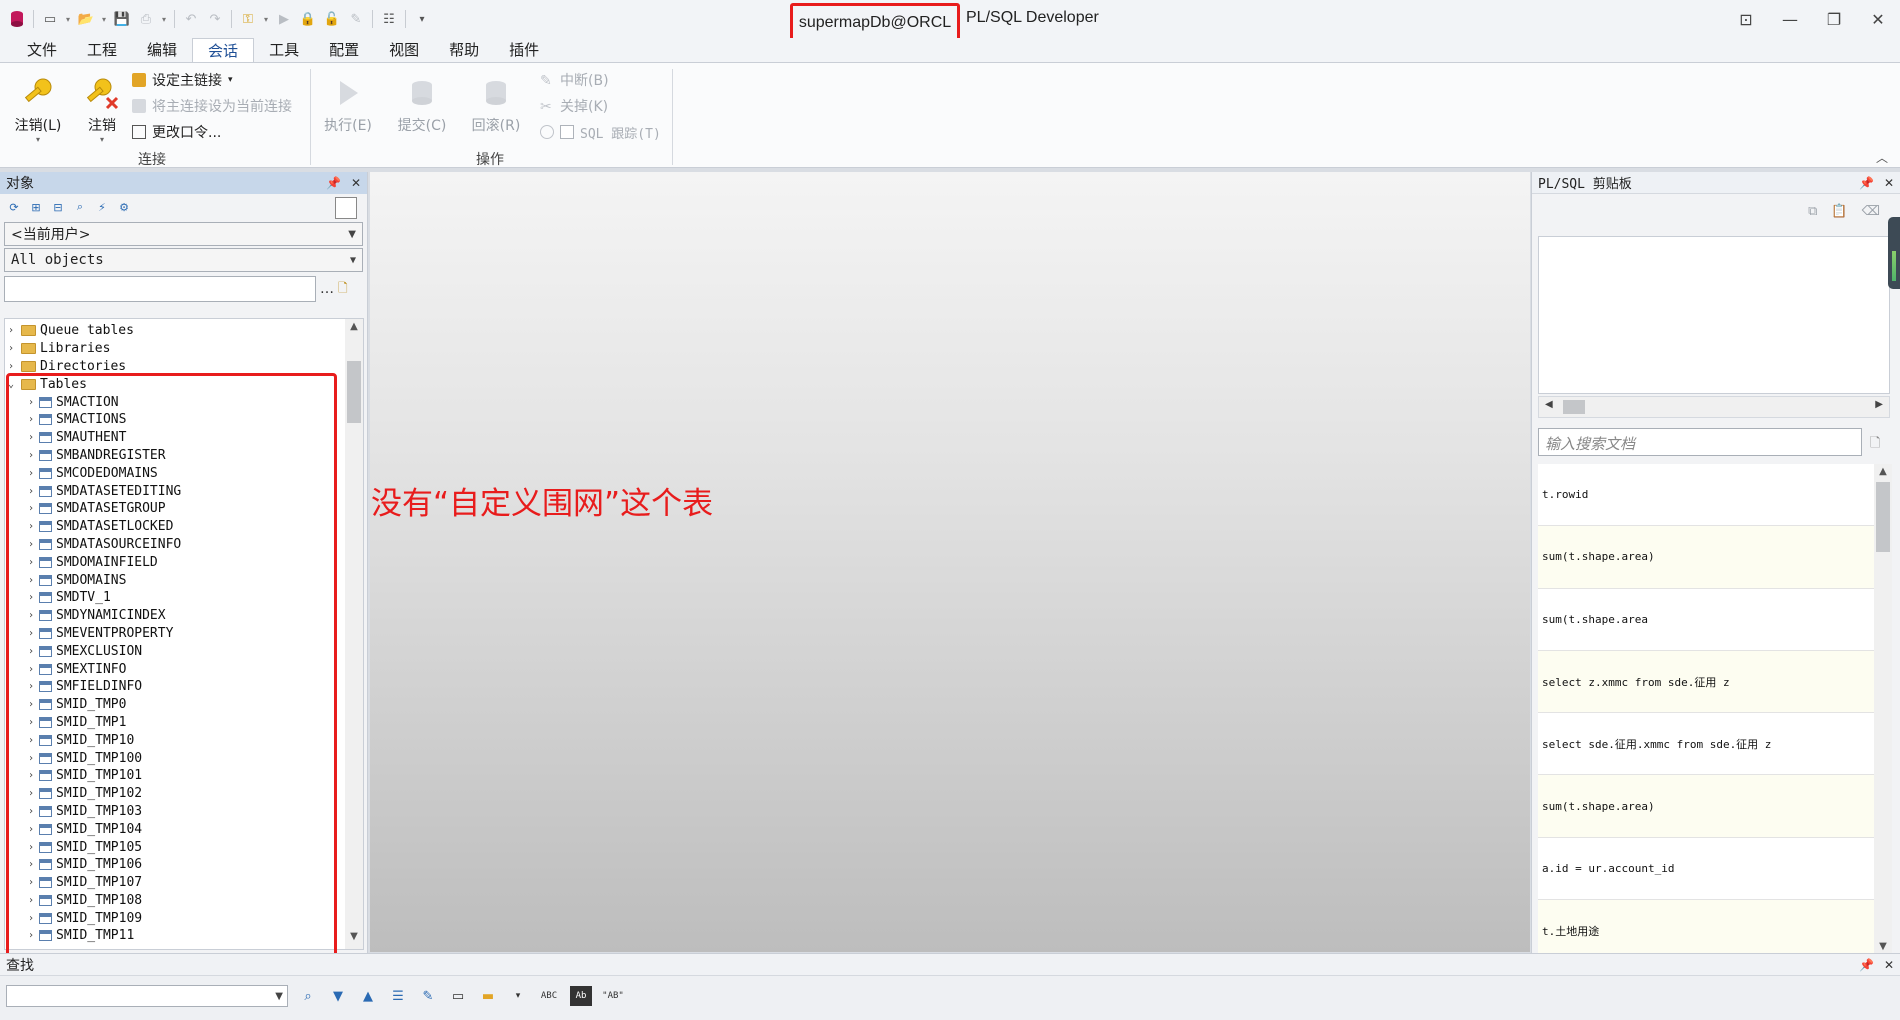  Describe the element at coordinates (86, 19) in the screenshot. I see `open-folder-icon: 📂` at that location.